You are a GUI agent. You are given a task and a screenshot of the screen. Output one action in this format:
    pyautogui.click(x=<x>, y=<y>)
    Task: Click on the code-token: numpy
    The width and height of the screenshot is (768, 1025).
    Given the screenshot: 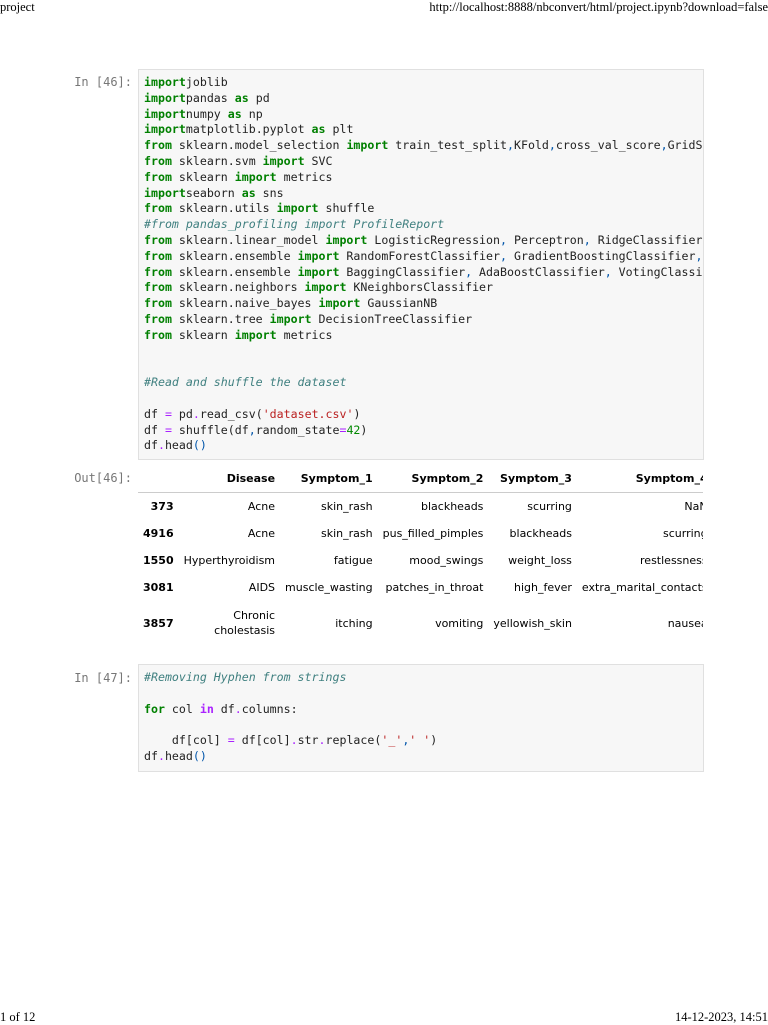 What is the action you would take?
    pyautogui.click(x=206, y=113)
    